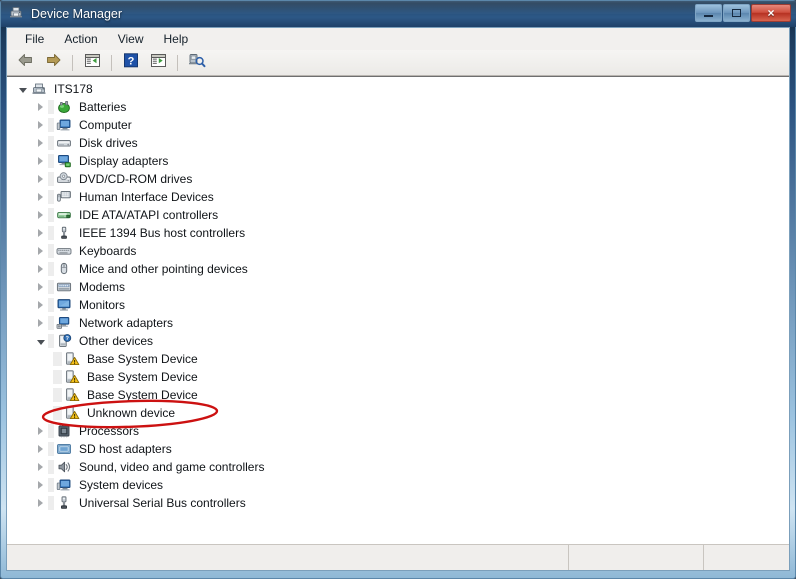 This screenshot has height=579, width=796. What do you see at coordinates (708, 13) in the screenshot?
I see `minimize-button` at bounding box center [708, 13].